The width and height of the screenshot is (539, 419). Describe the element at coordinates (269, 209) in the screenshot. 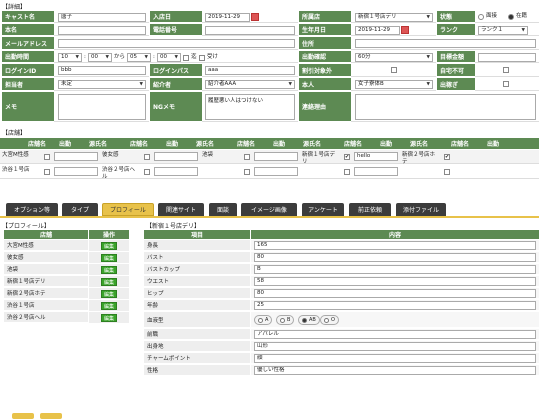

I see `tab-5: イメージ画像` at that location.